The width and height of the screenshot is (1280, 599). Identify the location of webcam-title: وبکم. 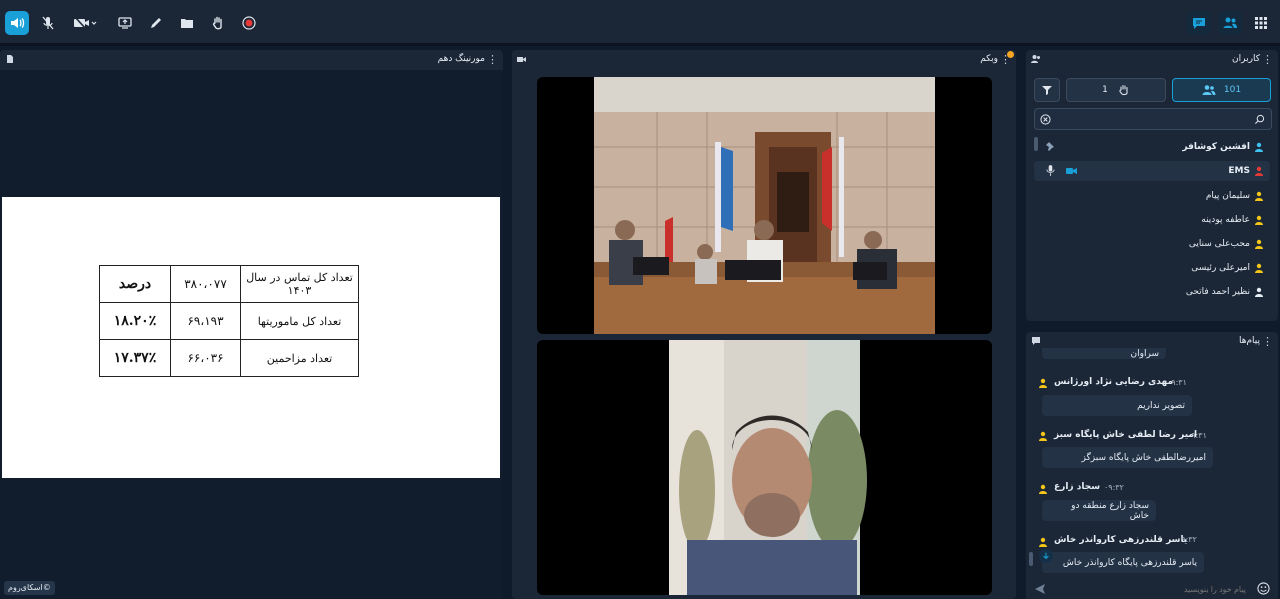
(989, 59).